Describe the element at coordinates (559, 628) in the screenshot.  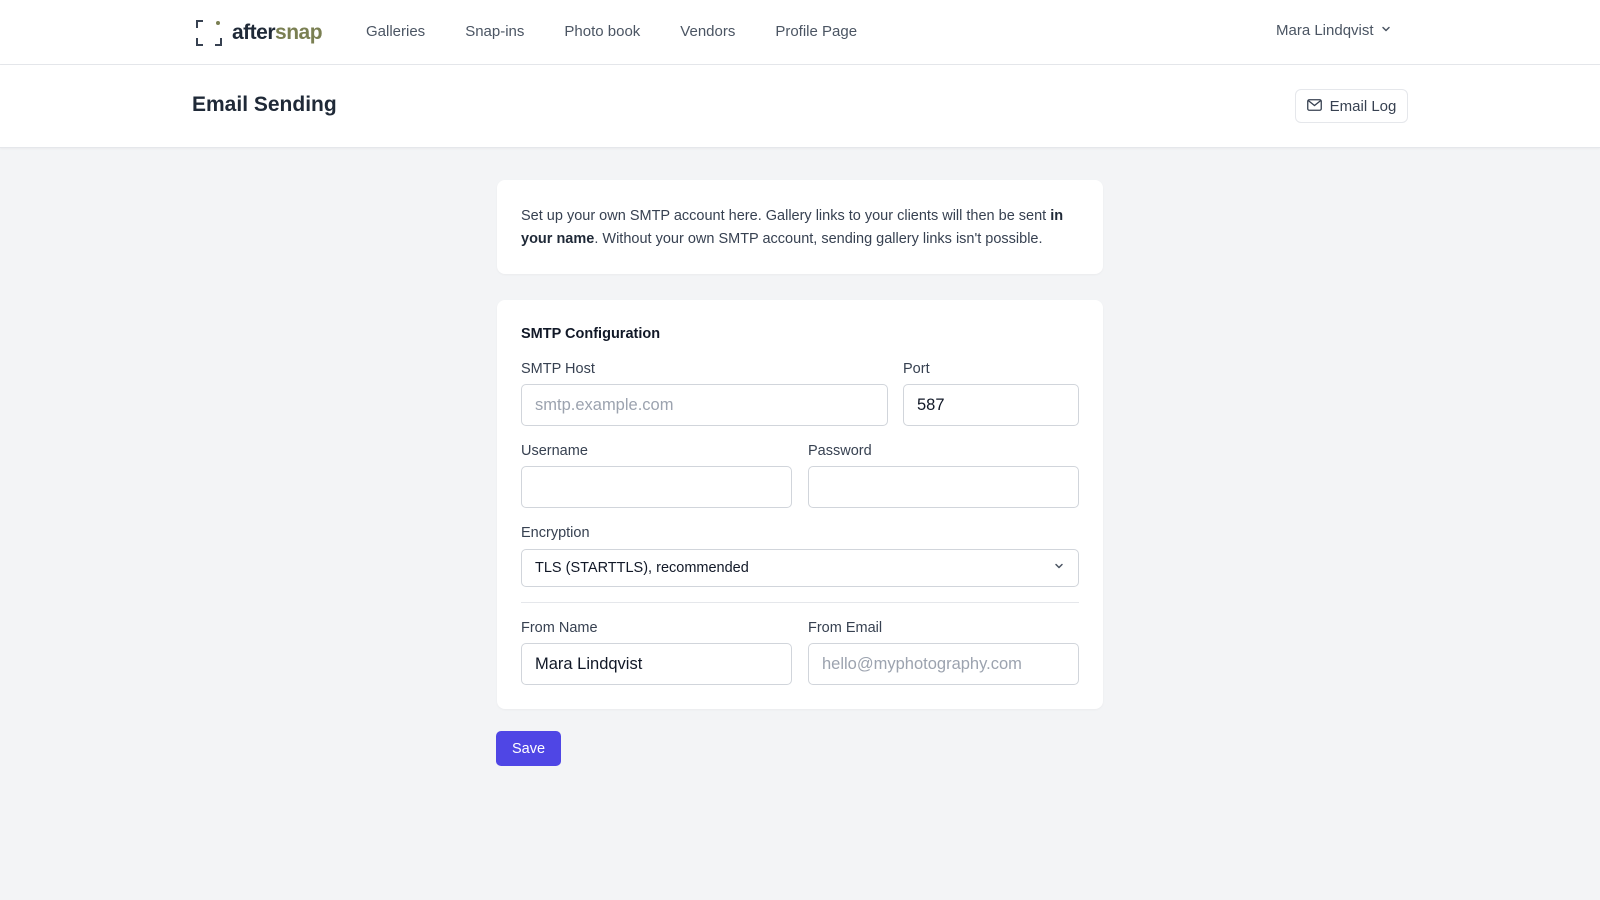
I see `from-name-label: From Name` at that location.